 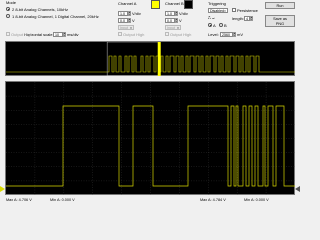 I want to click on length-label: length:, so click(x=238, y=18).